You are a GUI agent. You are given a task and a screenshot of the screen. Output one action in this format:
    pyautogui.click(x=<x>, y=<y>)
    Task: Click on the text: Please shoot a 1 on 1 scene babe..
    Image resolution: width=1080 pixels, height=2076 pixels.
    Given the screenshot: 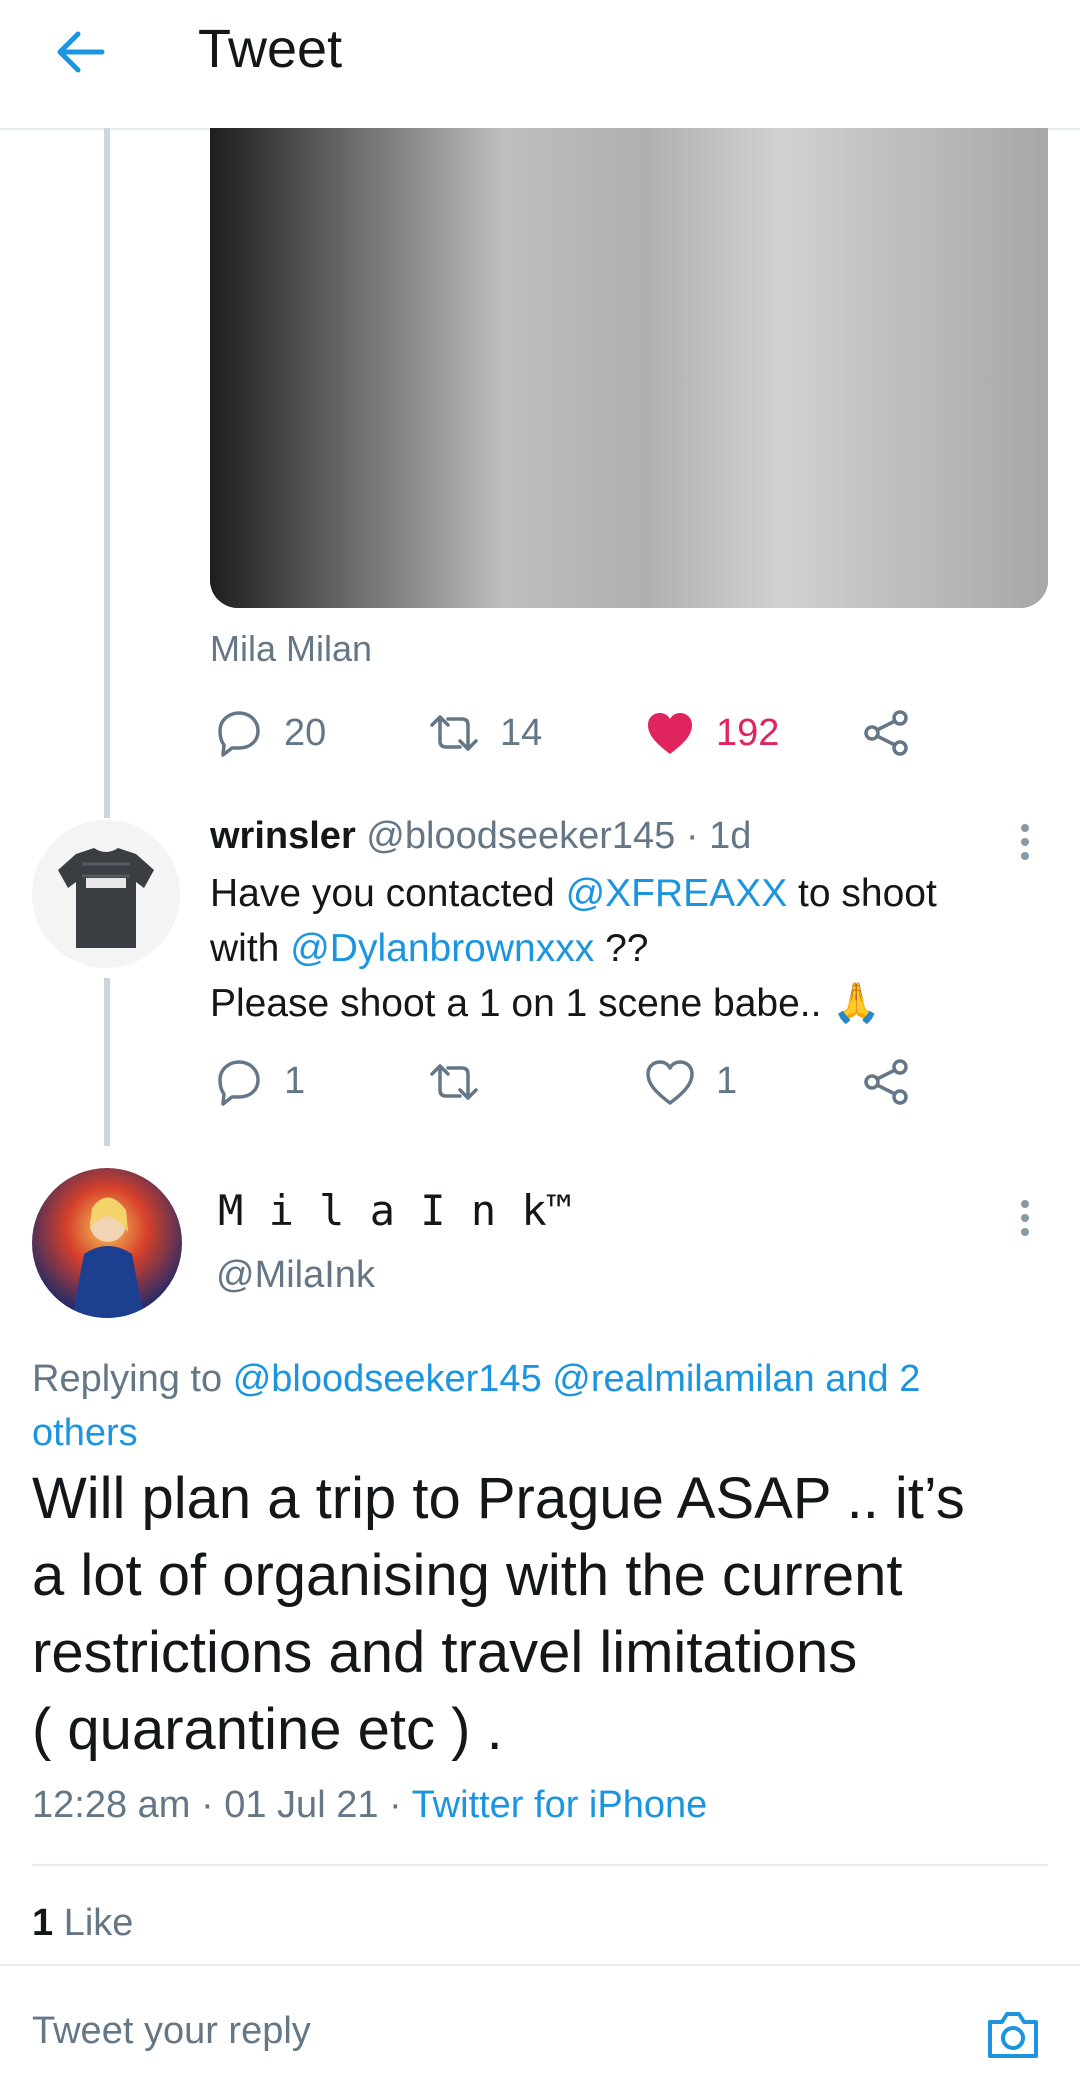 What is the action you would take?
    pyautogui.click(x=516, y=1003)
    